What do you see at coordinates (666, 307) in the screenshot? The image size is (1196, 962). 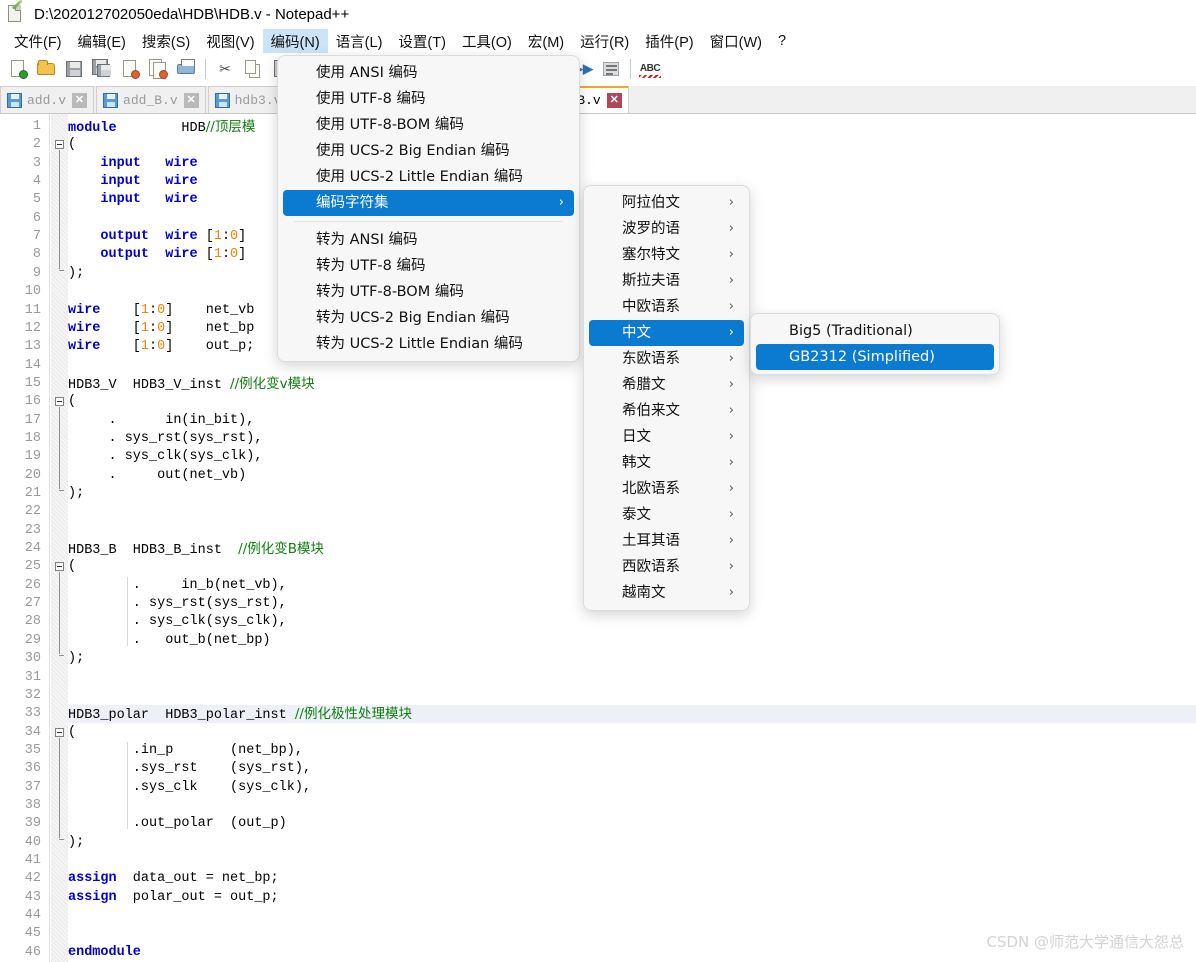 I see `charset-menu-item-4: 中欧语系 ›` at bounding box center [666, 307].